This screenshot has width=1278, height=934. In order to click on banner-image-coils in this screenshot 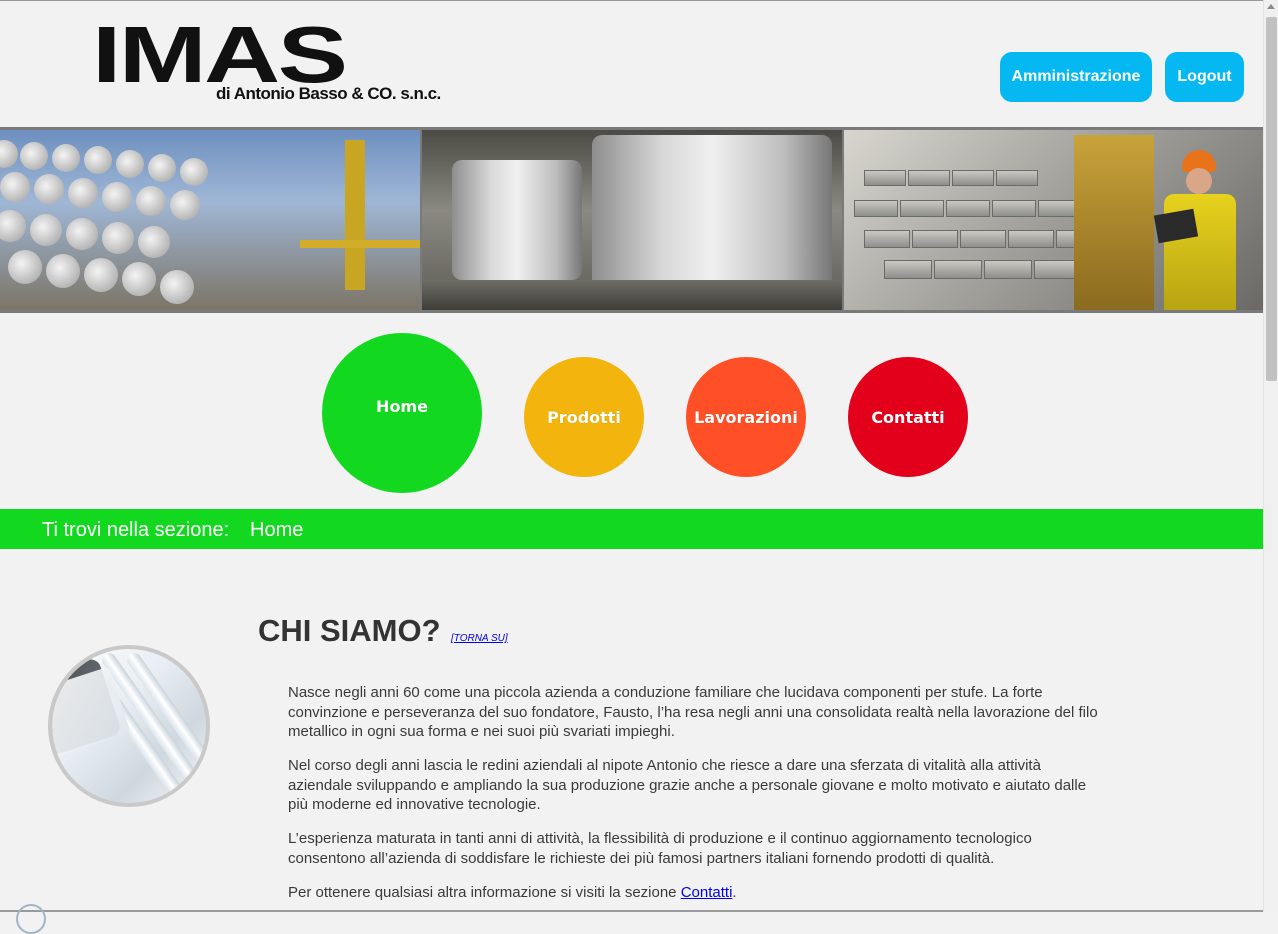, I will do `click(632, 220)`.